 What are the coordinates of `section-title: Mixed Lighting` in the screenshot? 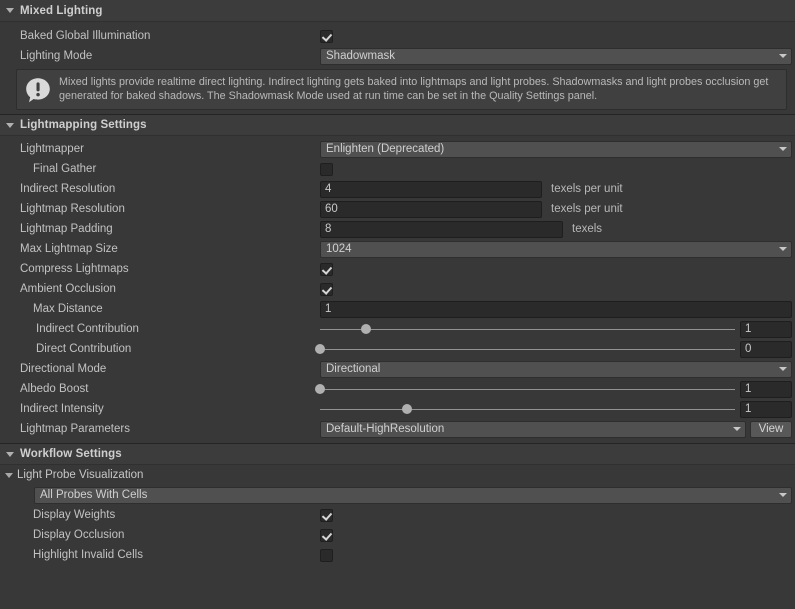 It's located at (61, 10).